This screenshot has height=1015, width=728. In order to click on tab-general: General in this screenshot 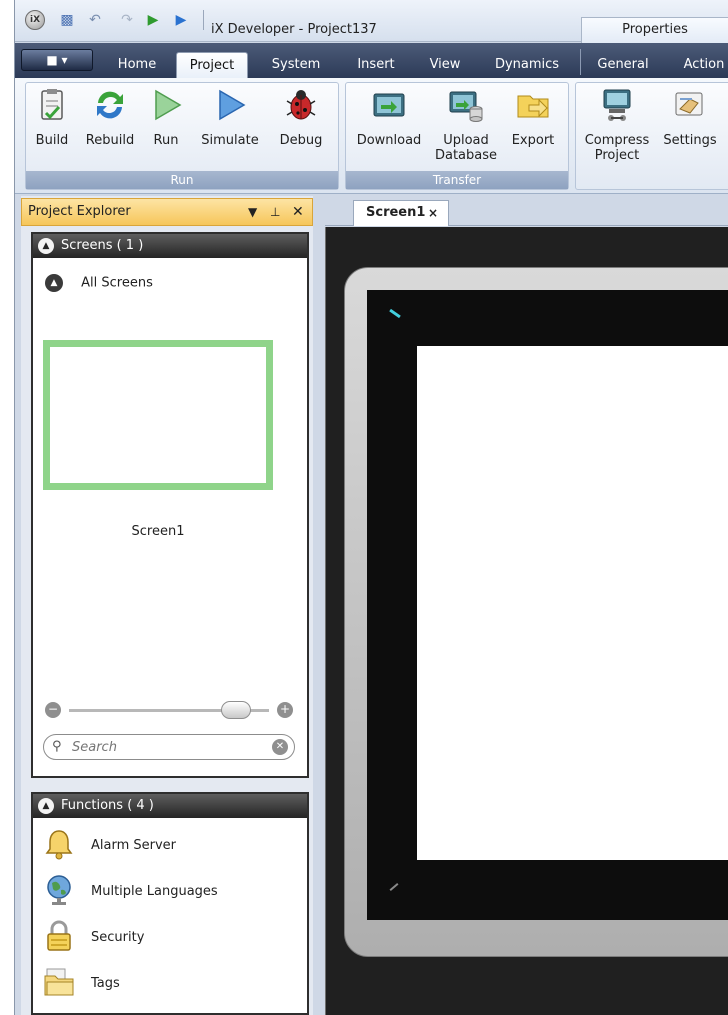, I will do `click(623, 65)`.